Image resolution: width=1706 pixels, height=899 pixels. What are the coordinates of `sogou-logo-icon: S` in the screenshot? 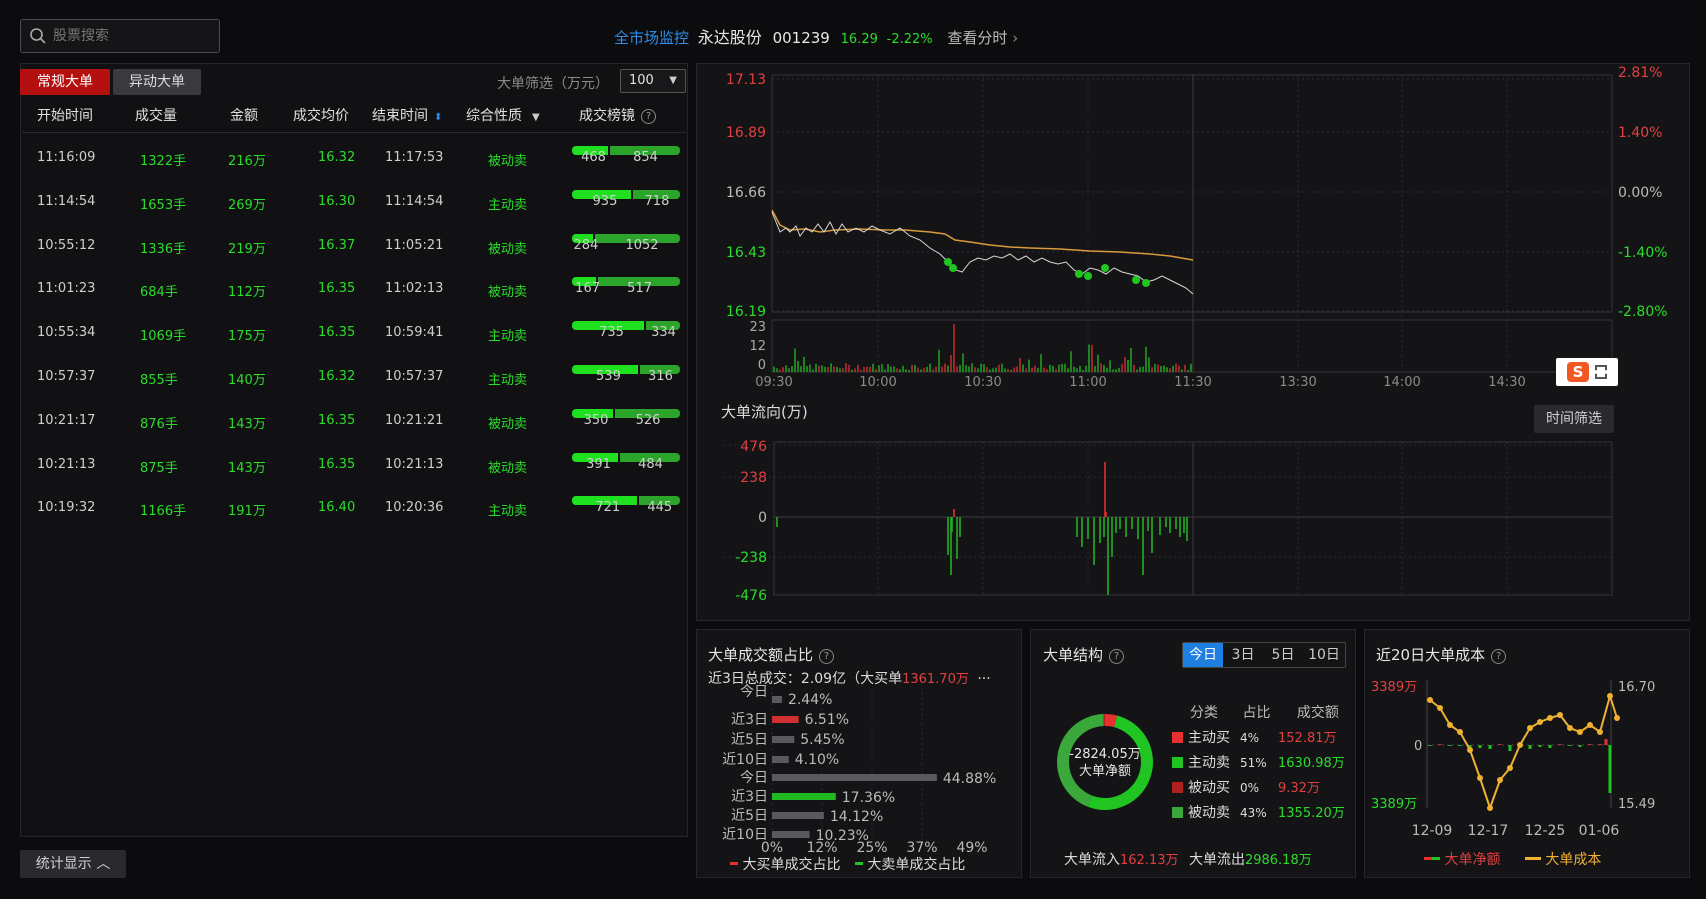 It's located at (1578, 372).